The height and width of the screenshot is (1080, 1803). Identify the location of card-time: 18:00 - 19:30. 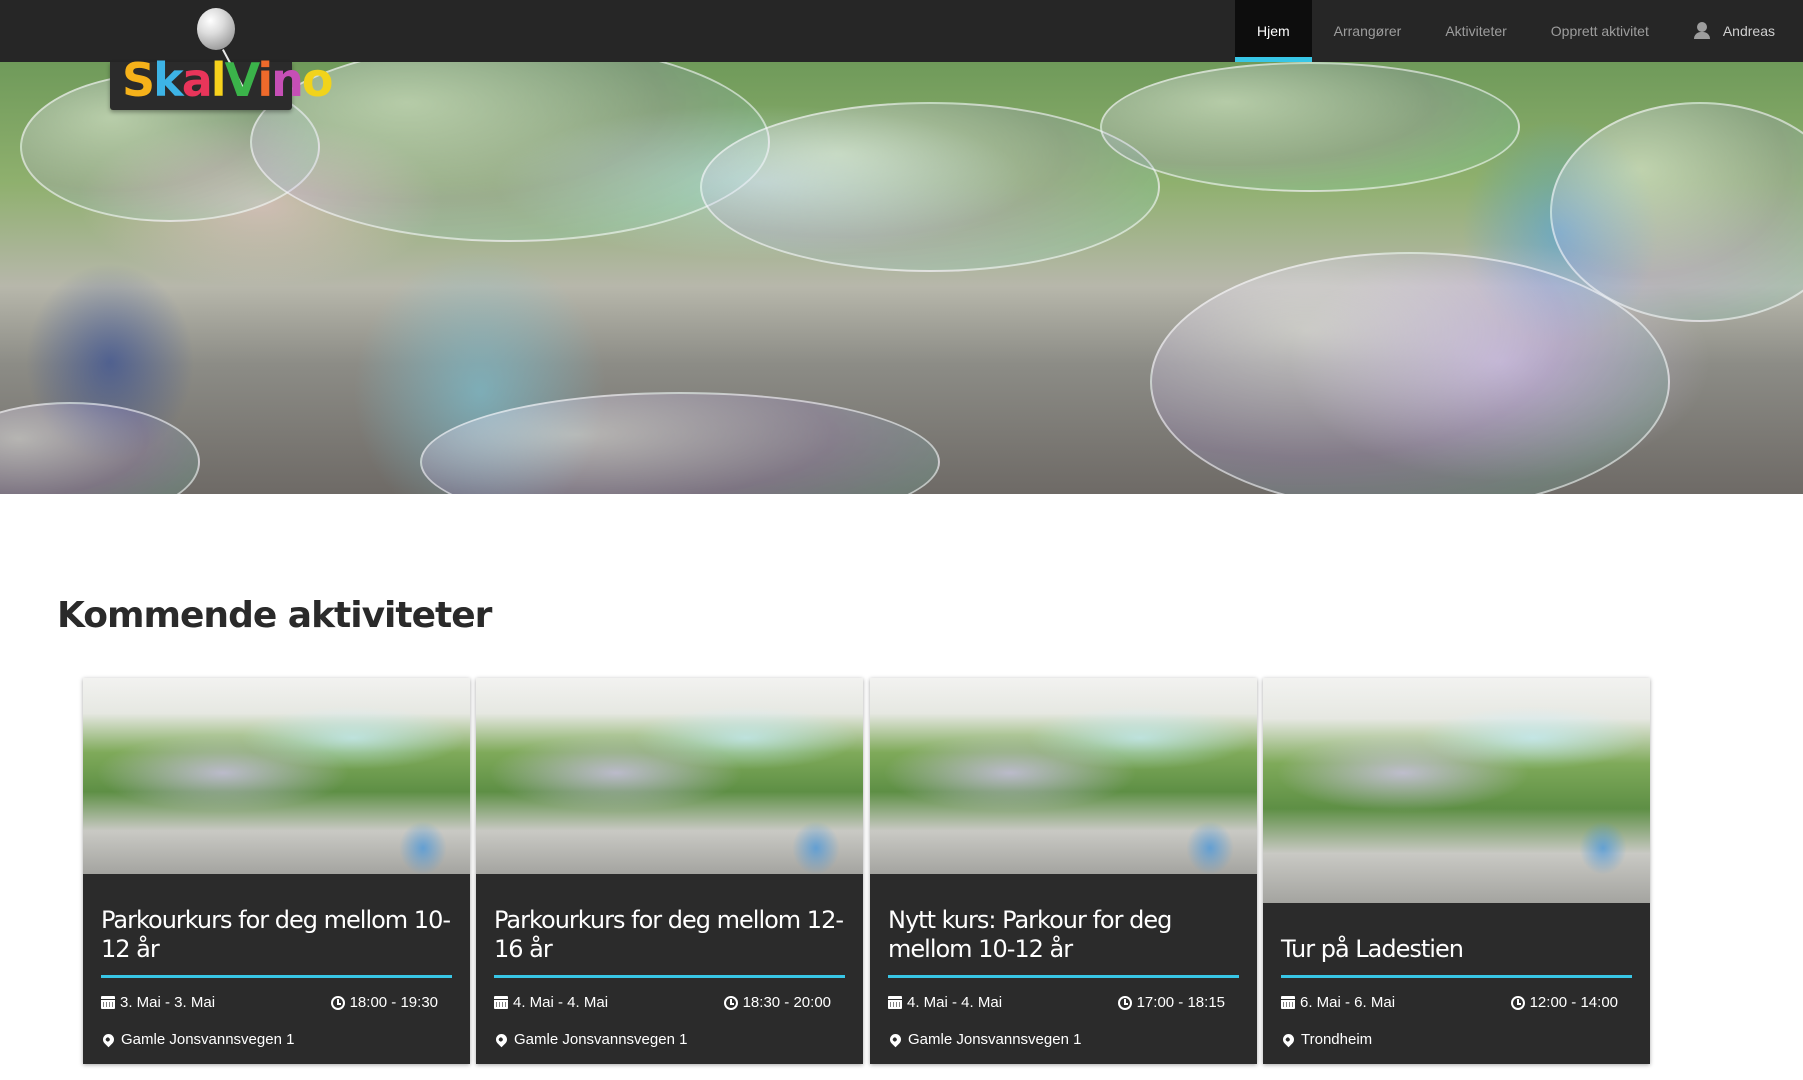
(384, 1002).